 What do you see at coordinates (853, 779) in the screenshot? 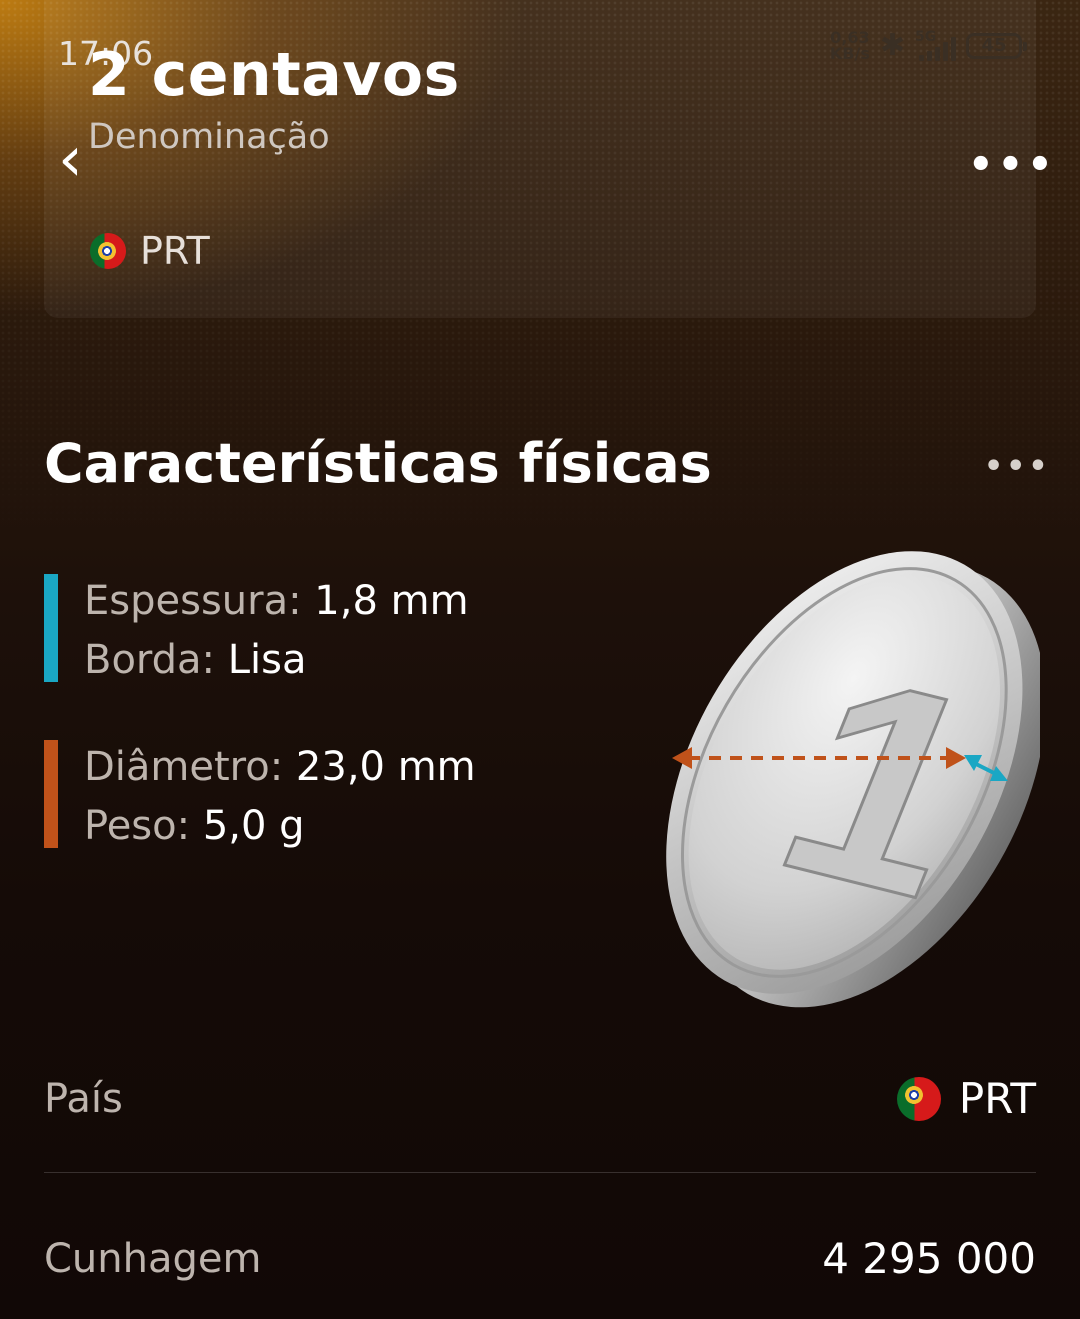
I see `coin-illustration: 1` at bounding box center [853, 779].